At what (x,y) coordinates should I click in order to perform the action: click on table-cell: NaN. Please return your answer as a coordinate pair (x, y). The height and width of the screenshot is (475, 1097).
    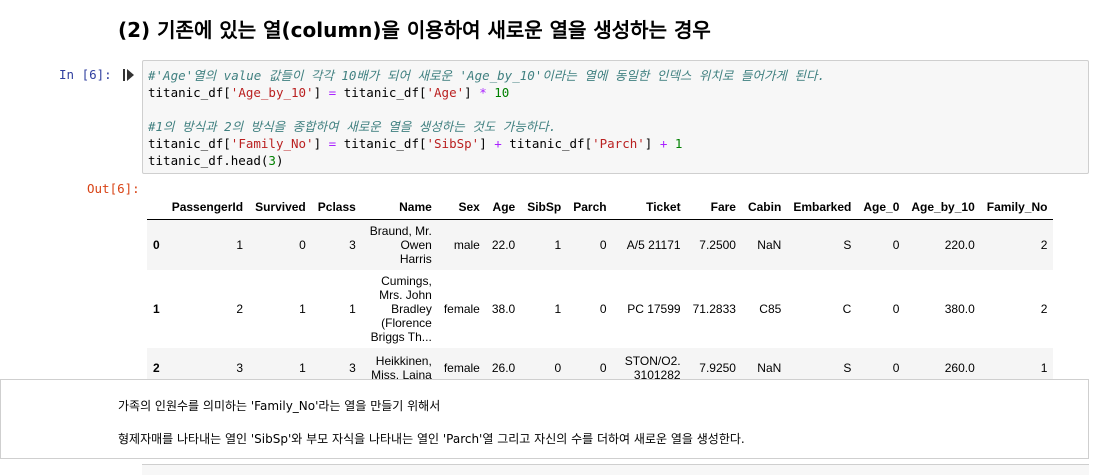
    Looking at the image, I should click on (769, 245).